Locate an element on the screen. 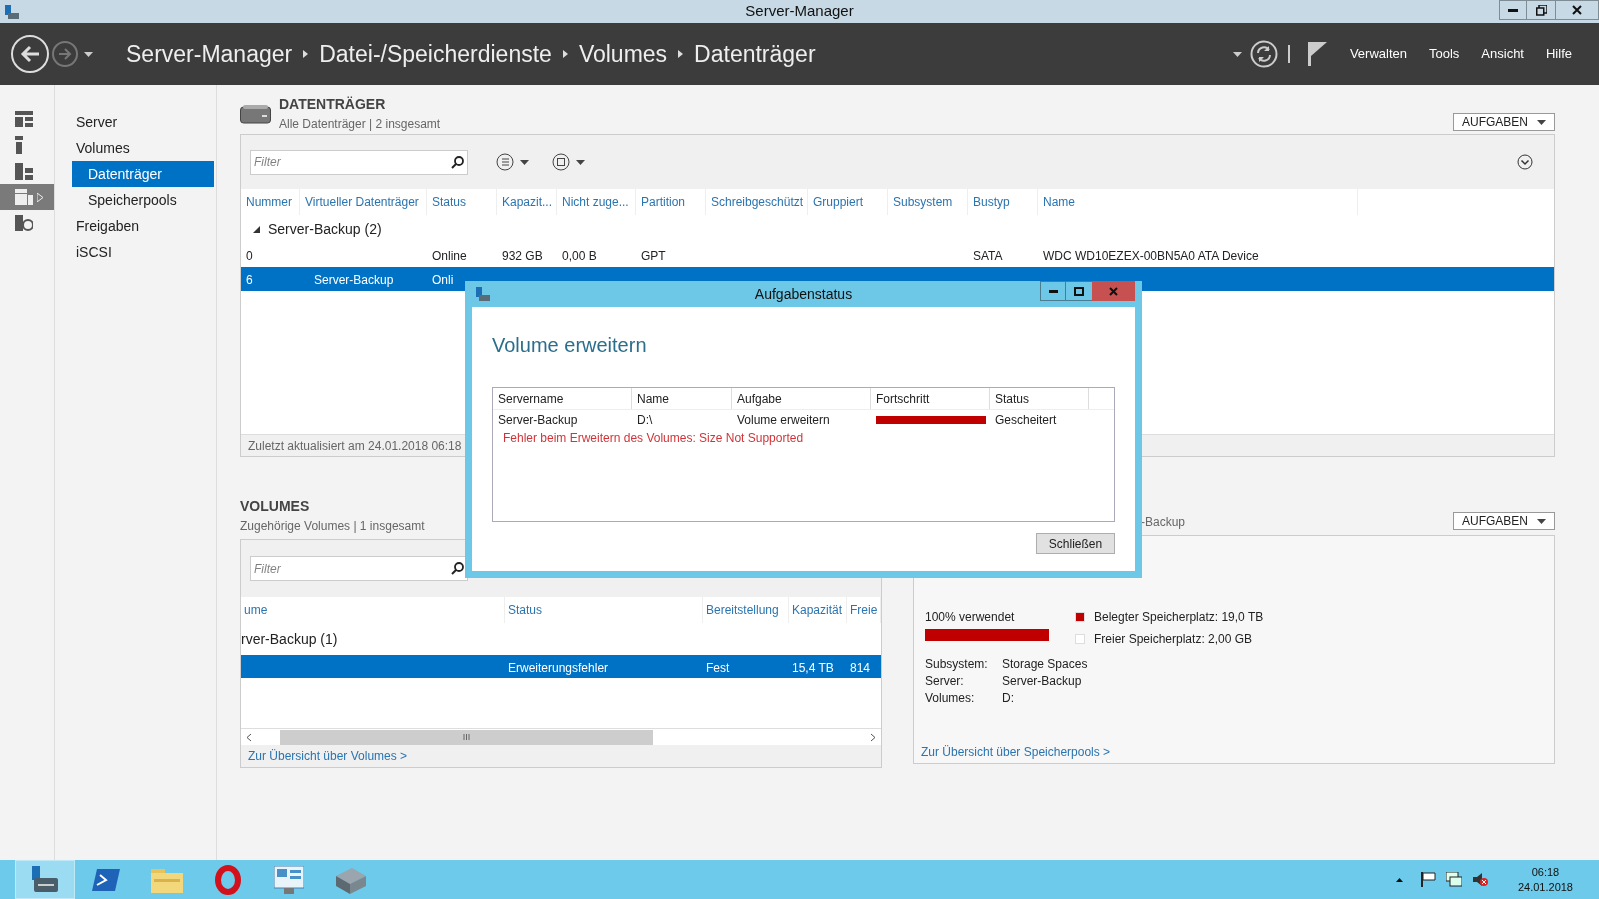 This screenshot has width=1599, height=899. flag-icon is located at coordinates (1428, 879).